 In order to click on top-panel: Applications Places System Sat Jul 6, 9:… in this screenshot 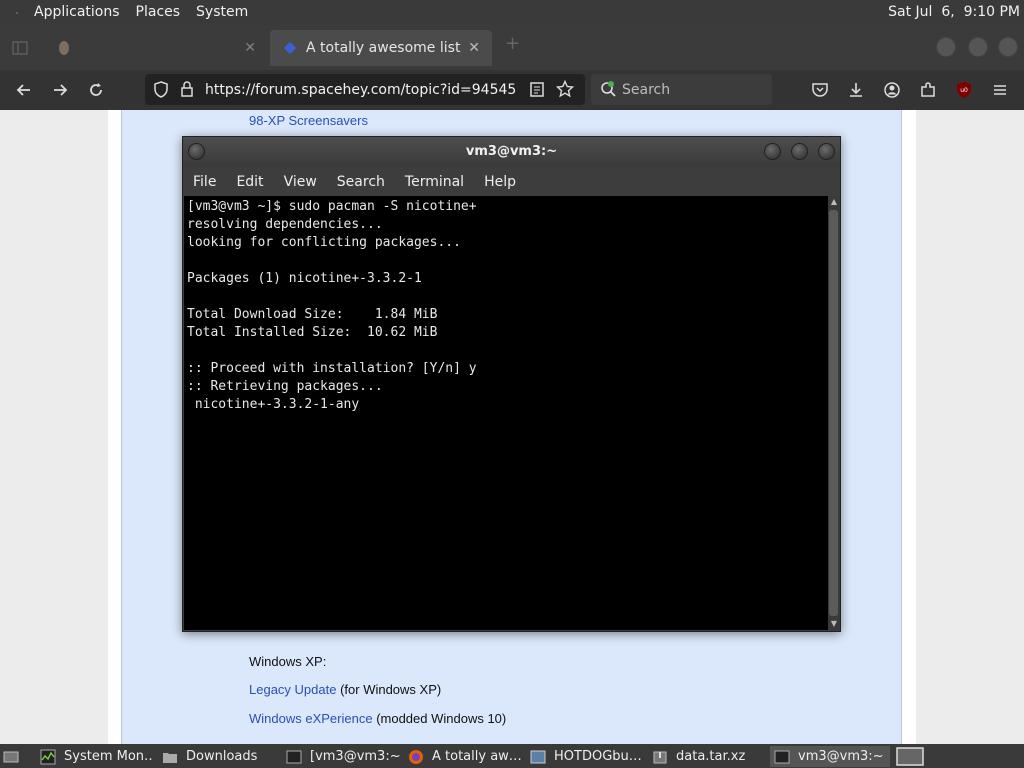, I will do `click(512, 12)`.